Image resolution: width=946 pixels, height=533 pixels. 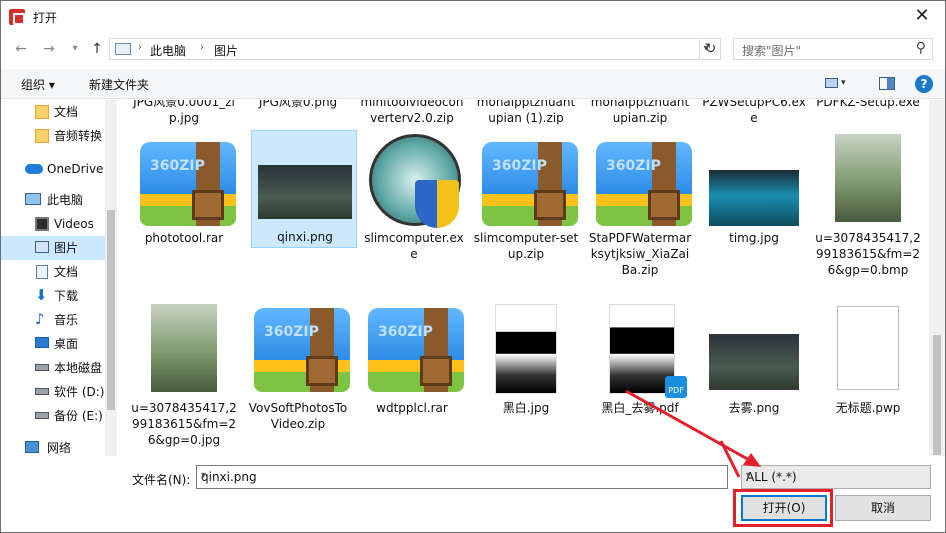 What do you see at coordinates (730, 459) in the screenshot?
I see `arrow-to-open` at bounding box center [730, 459].